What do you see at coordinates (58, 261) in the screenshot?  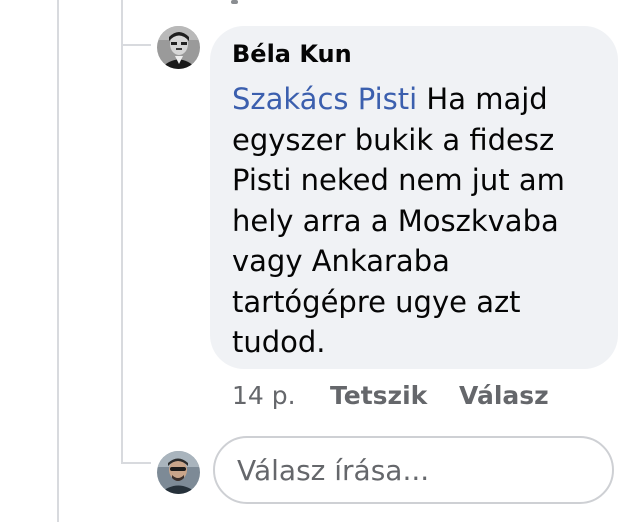 I see `outer-thread-line` at bounding box center [58, 261].